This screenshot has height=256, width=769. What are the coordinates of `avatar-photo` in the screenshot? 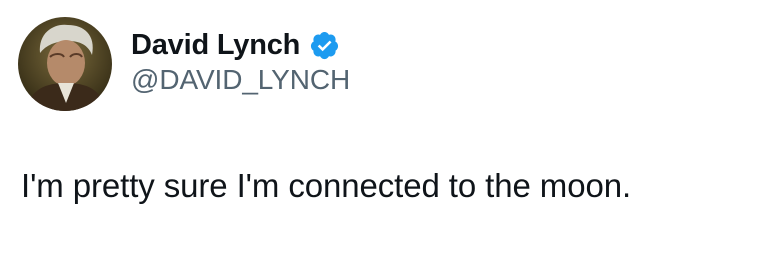 It's located at (65, 64).